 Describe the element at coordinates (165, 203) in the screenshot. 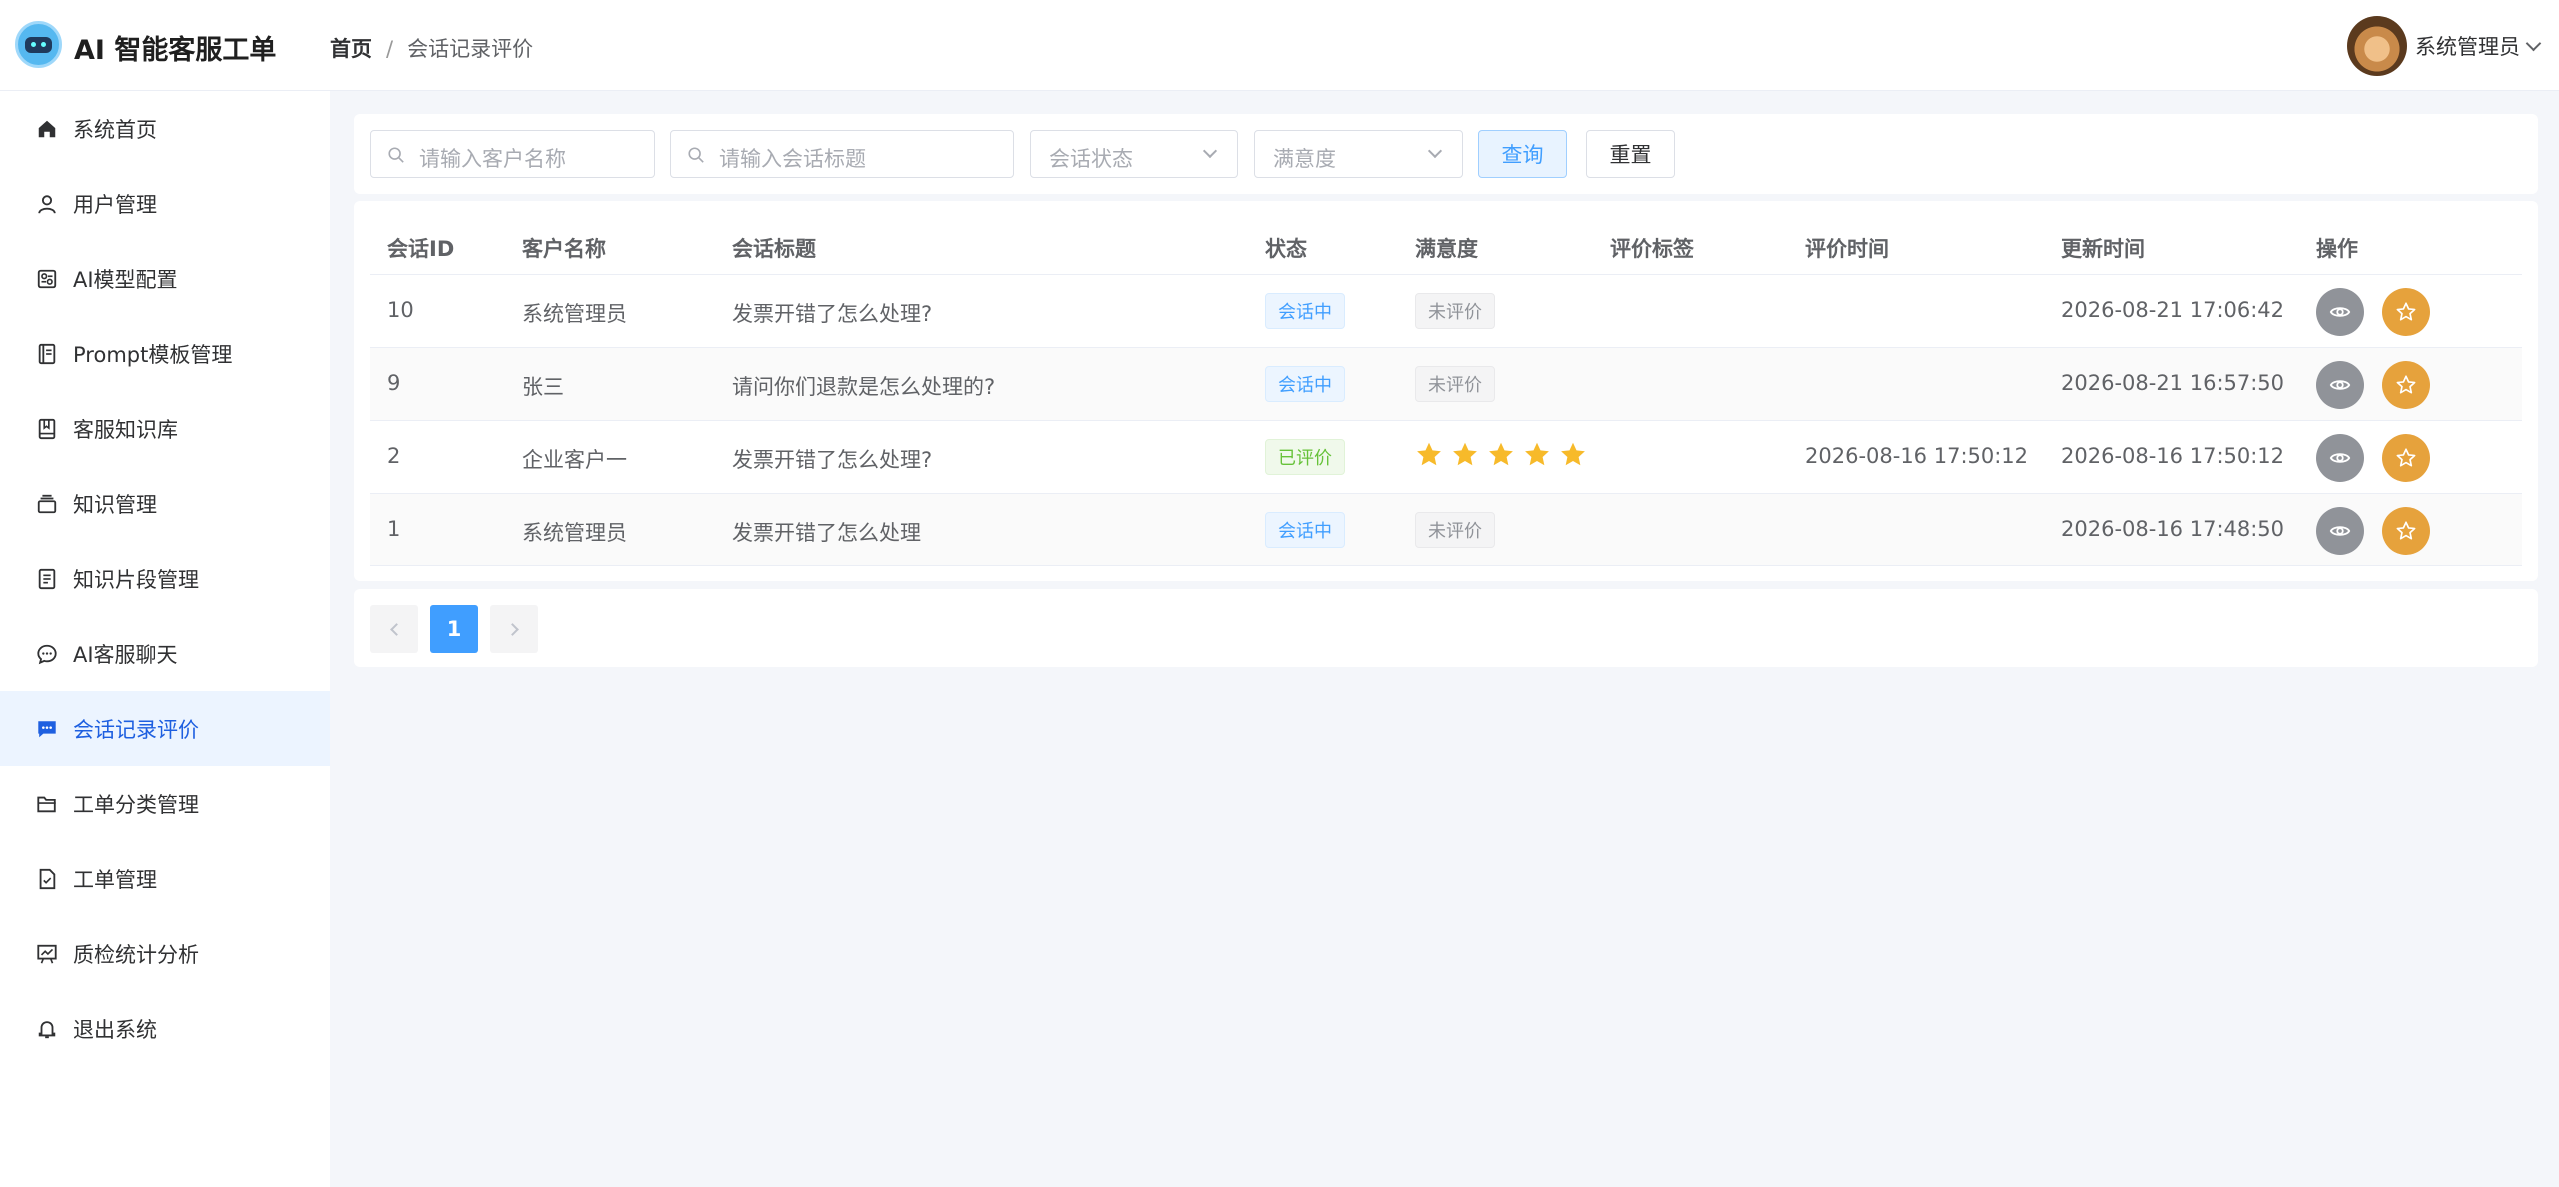

I see `sidebar-item-users: 用户管理` at that location.